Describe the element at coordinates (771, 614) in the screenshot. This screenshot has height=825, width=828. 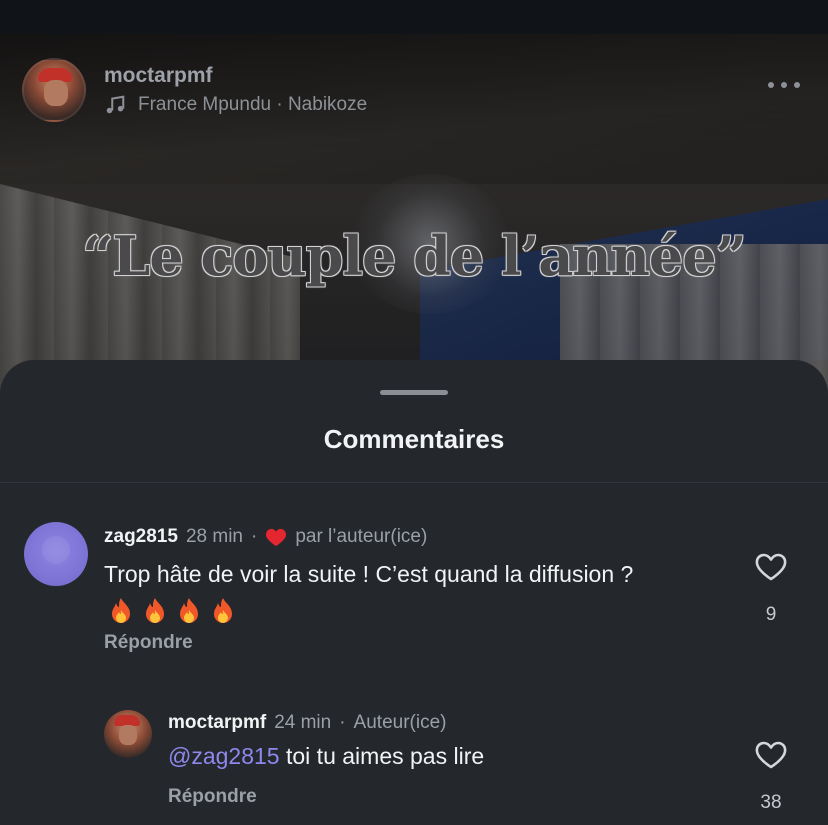
I see `like-count: 9` at that location.